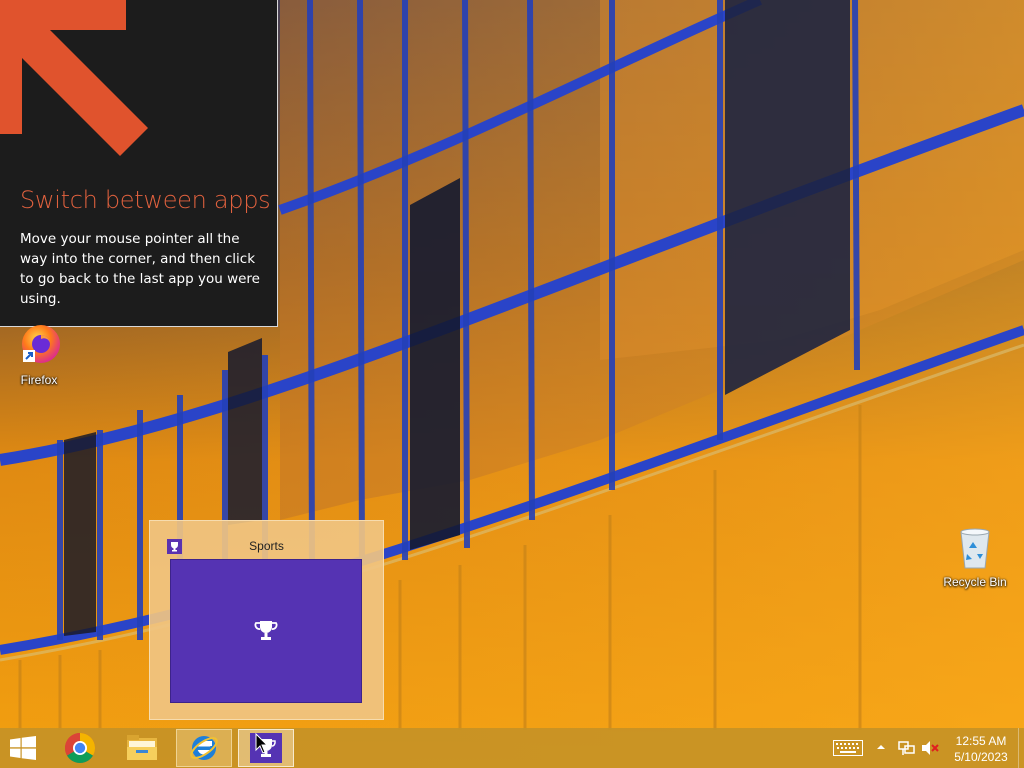 The width and height of the screenshot is (1024, 768). Describe the element at coordinates (975, 548) in the screenshot. I see `recycle-bin-icon` at that location.